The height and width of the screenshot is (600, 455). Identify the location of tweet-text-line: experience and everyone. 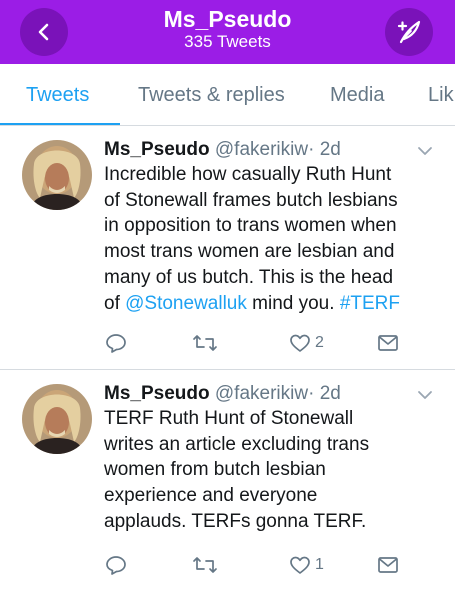
(211, 496).